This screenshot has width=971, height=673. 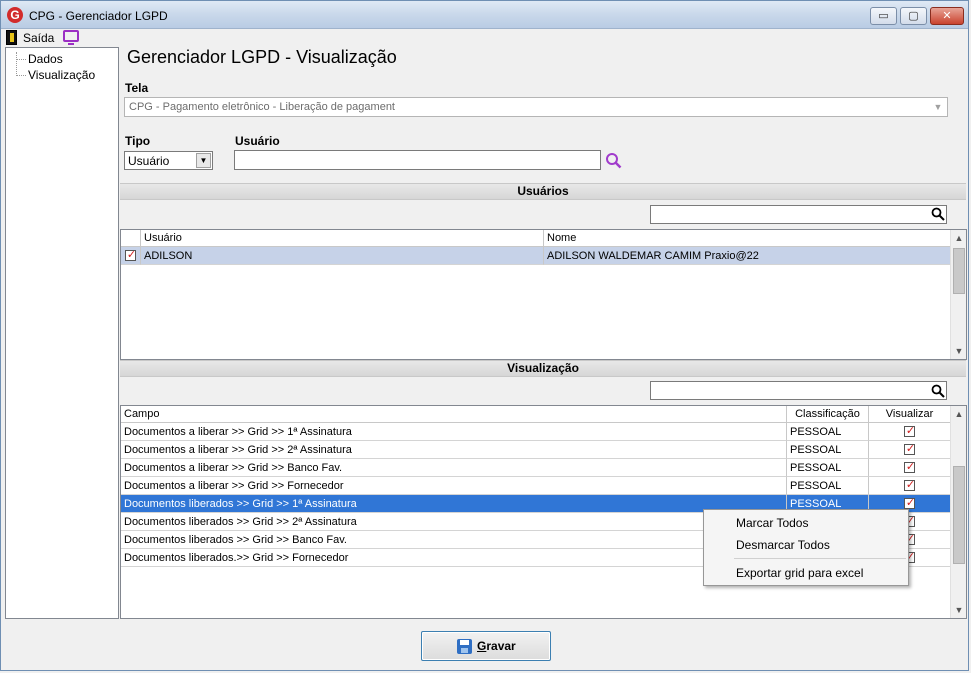 What do you see at coordinates (71, 37) in the screenshot?
I see `monitor-icon` at bounding box center [71, 37].